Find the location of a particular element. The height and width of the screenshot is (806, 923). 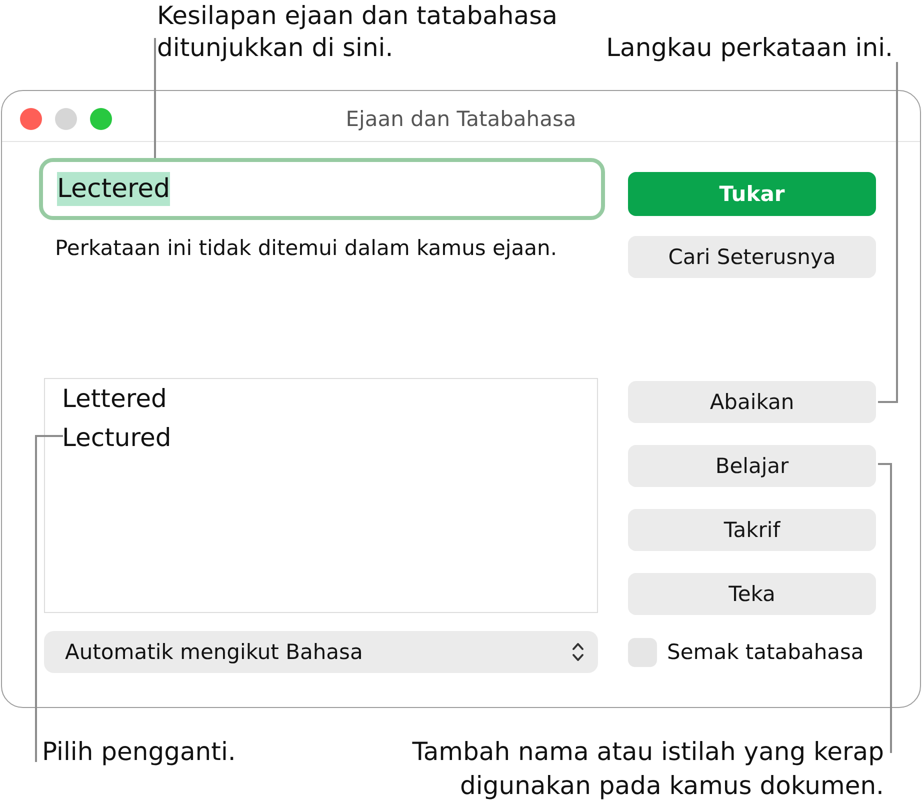

define-button: Takrif is located at coordinates (752, 529).